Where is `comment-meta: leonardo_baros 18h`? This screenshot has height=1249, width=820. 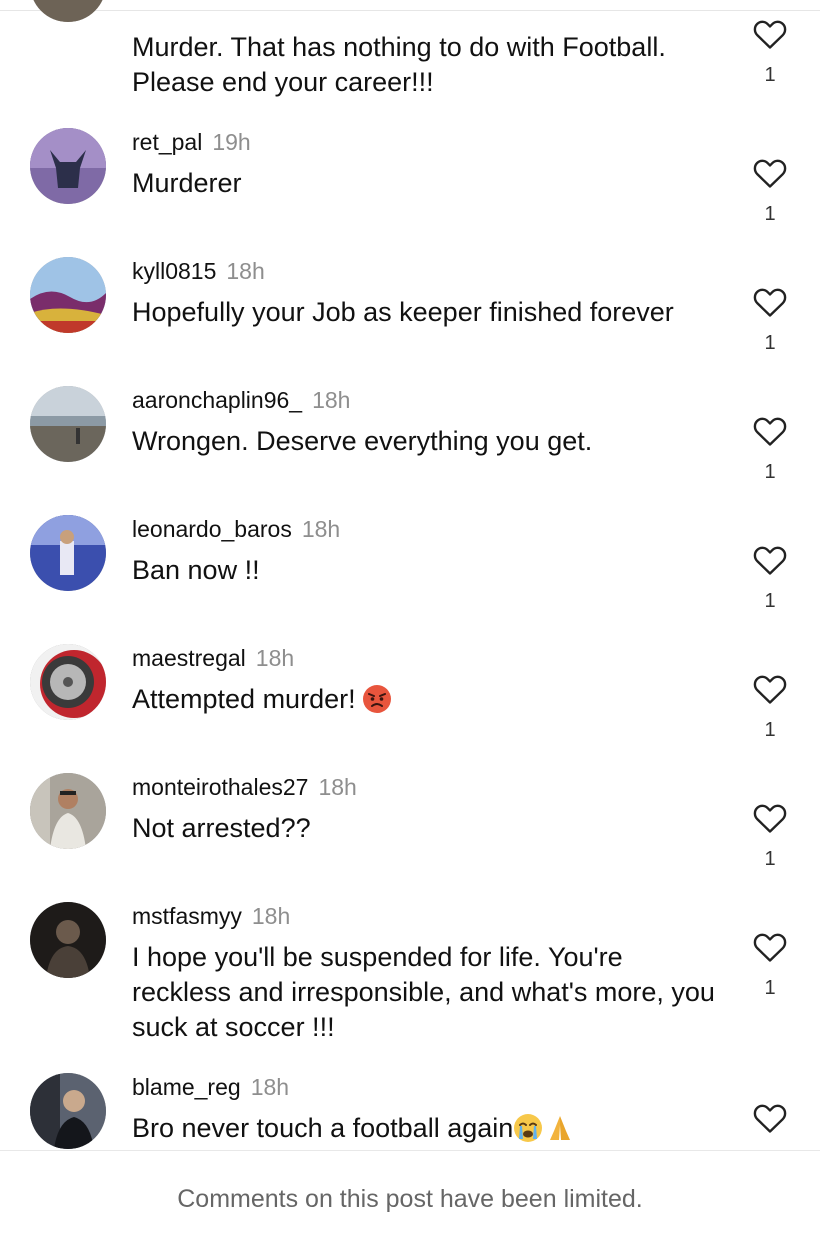
comment-meta: leonardo_baros 18h is located at coordinates (236, 529).